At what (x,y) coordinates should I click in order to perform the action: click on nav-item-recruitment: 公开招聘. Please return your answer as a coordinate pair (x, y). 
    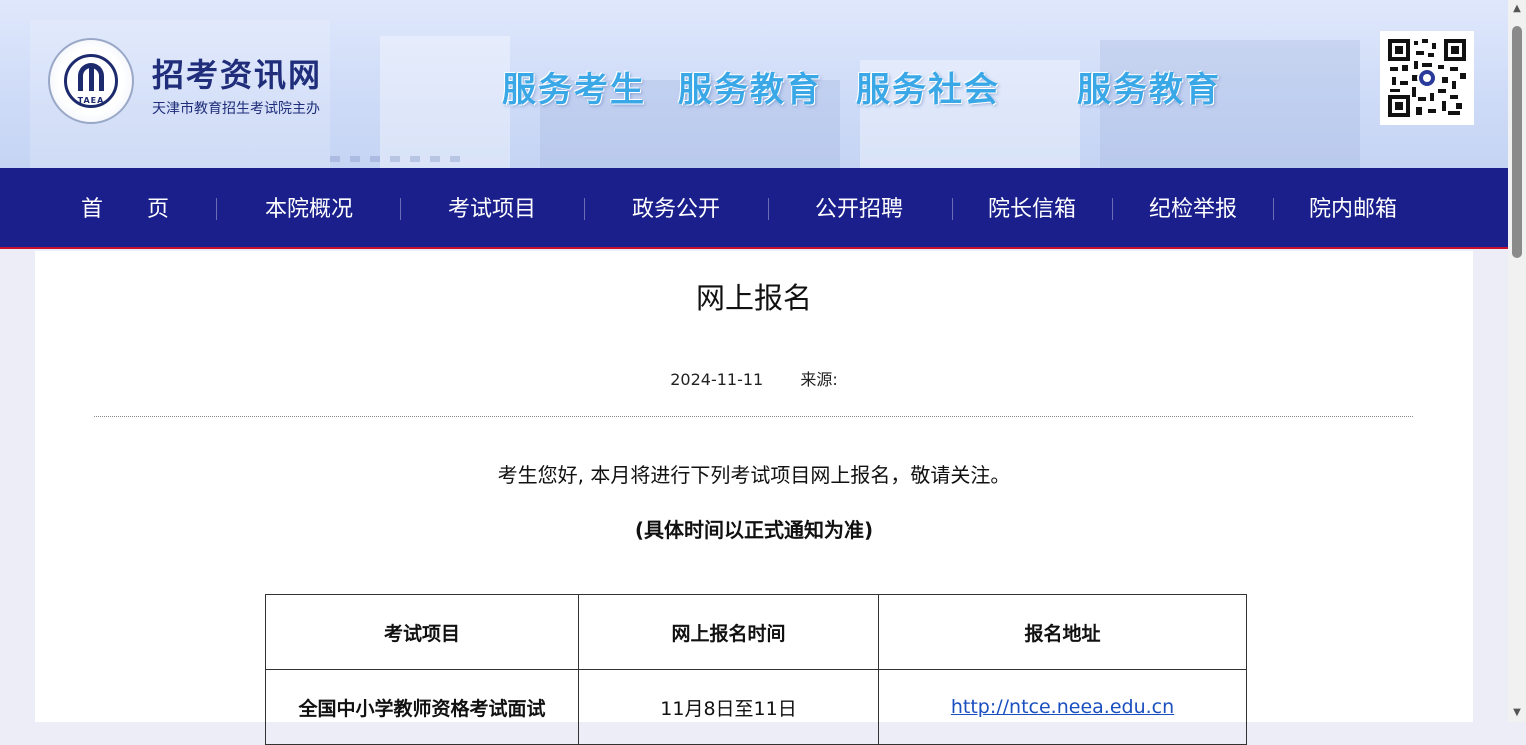
    Looking at the image, I should click on (859, 208).